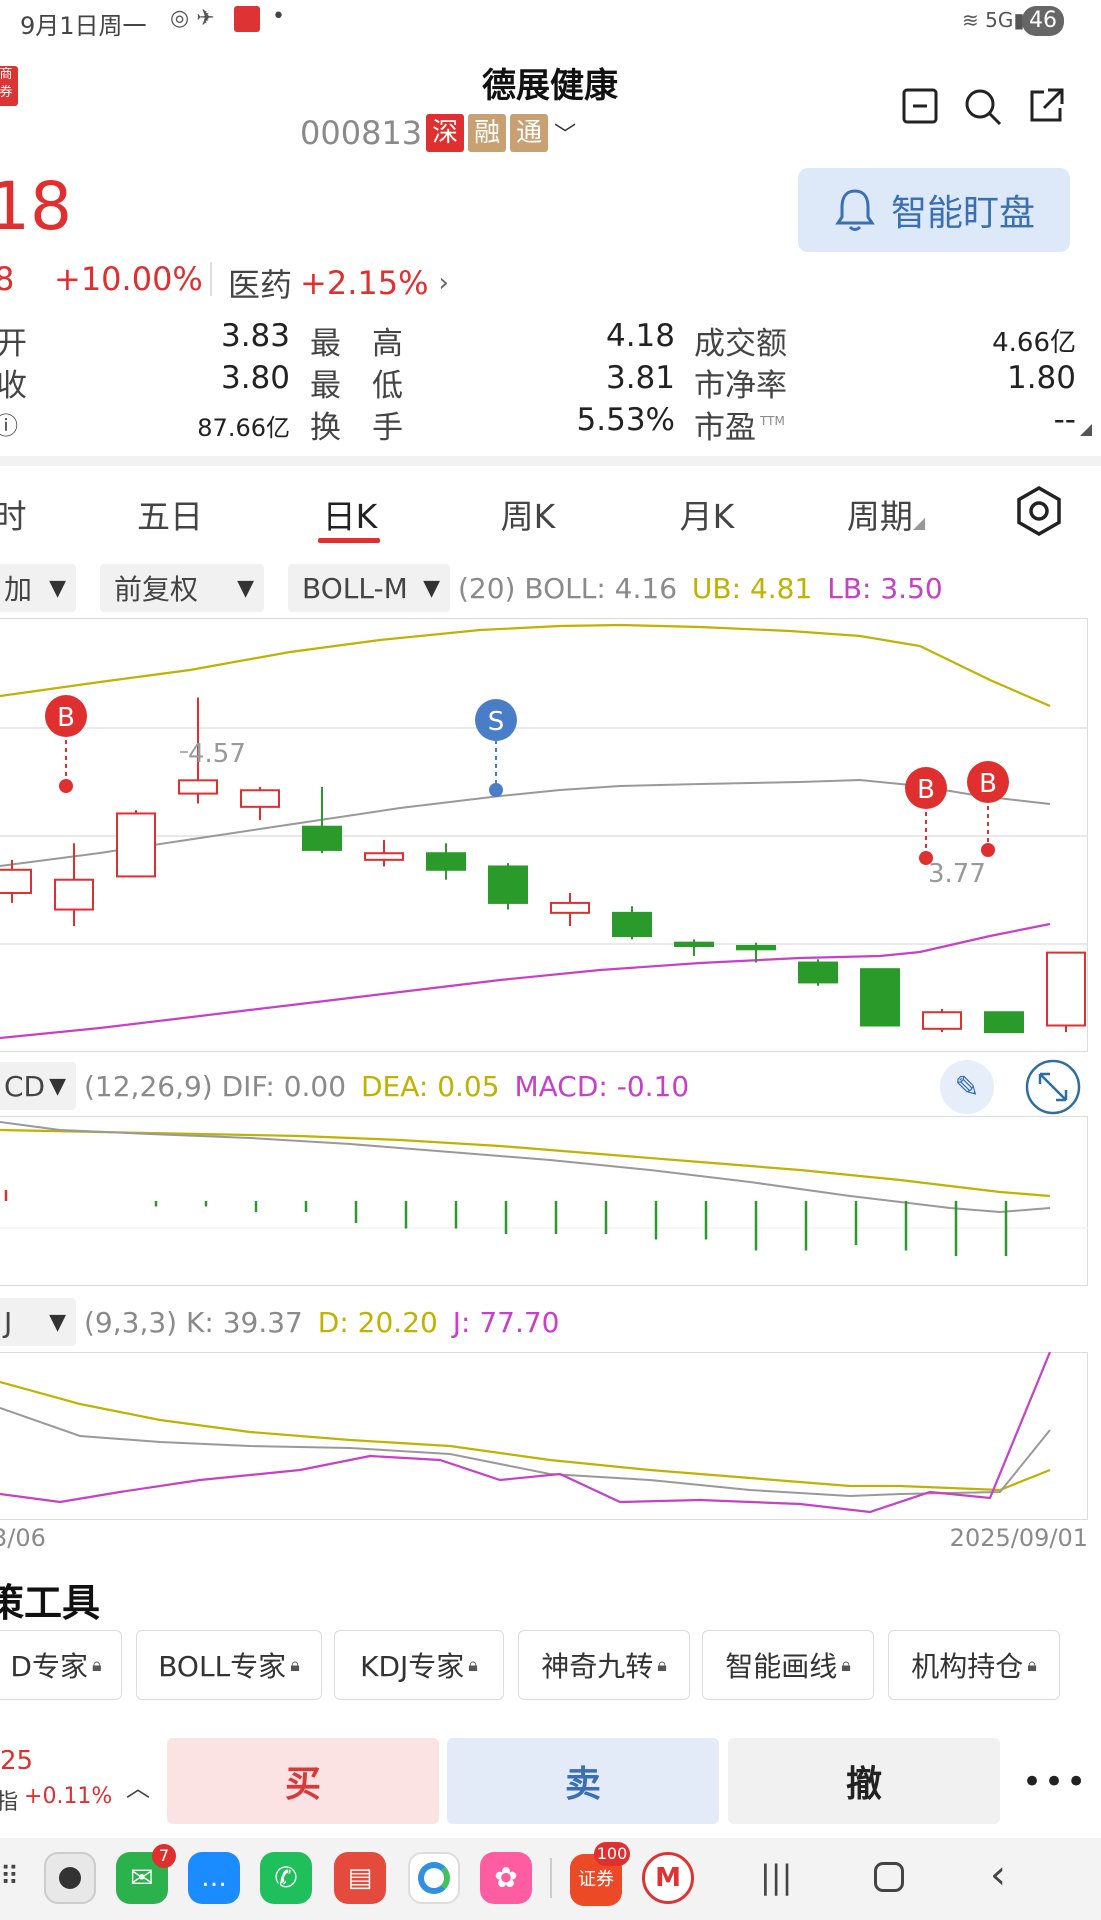  Describe the element at coordinates (57, 1086) in the screenshot. I see `caret-down-icon: ▼` at that location.